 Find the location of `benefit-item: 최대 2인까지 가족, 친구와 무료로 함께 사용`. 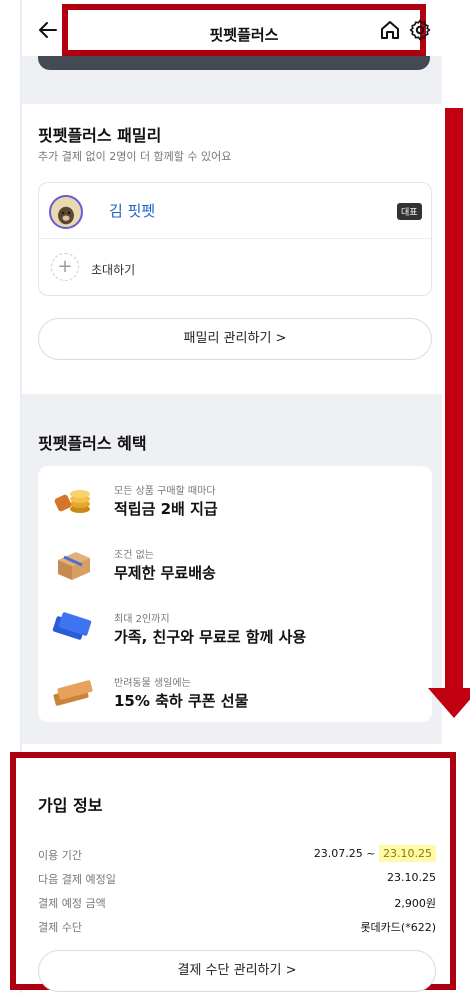

benefit-item: 최대 2인까지 가족, 친구와 무료로 함께 사용 is located at coordinates (235, 630).